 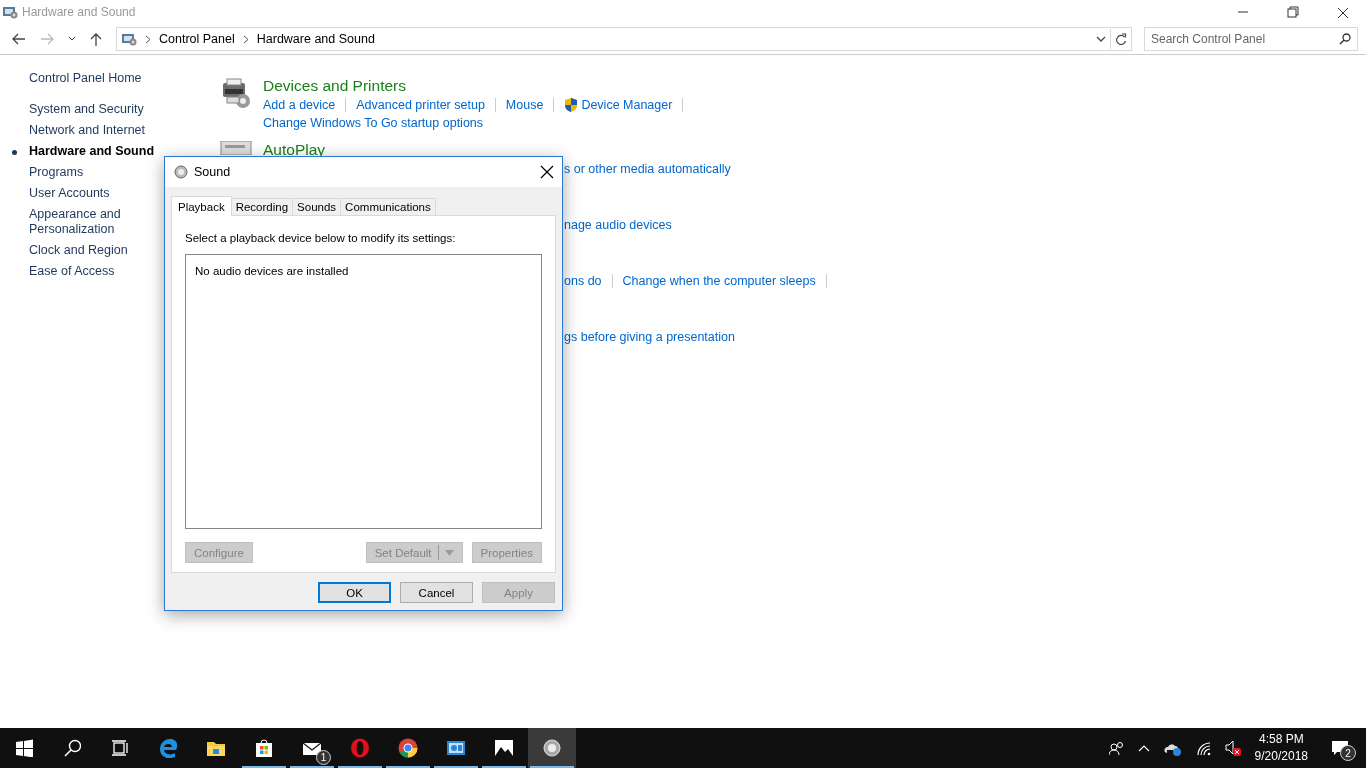 I want to click on tab: Recording, so click(x=262, y=206).